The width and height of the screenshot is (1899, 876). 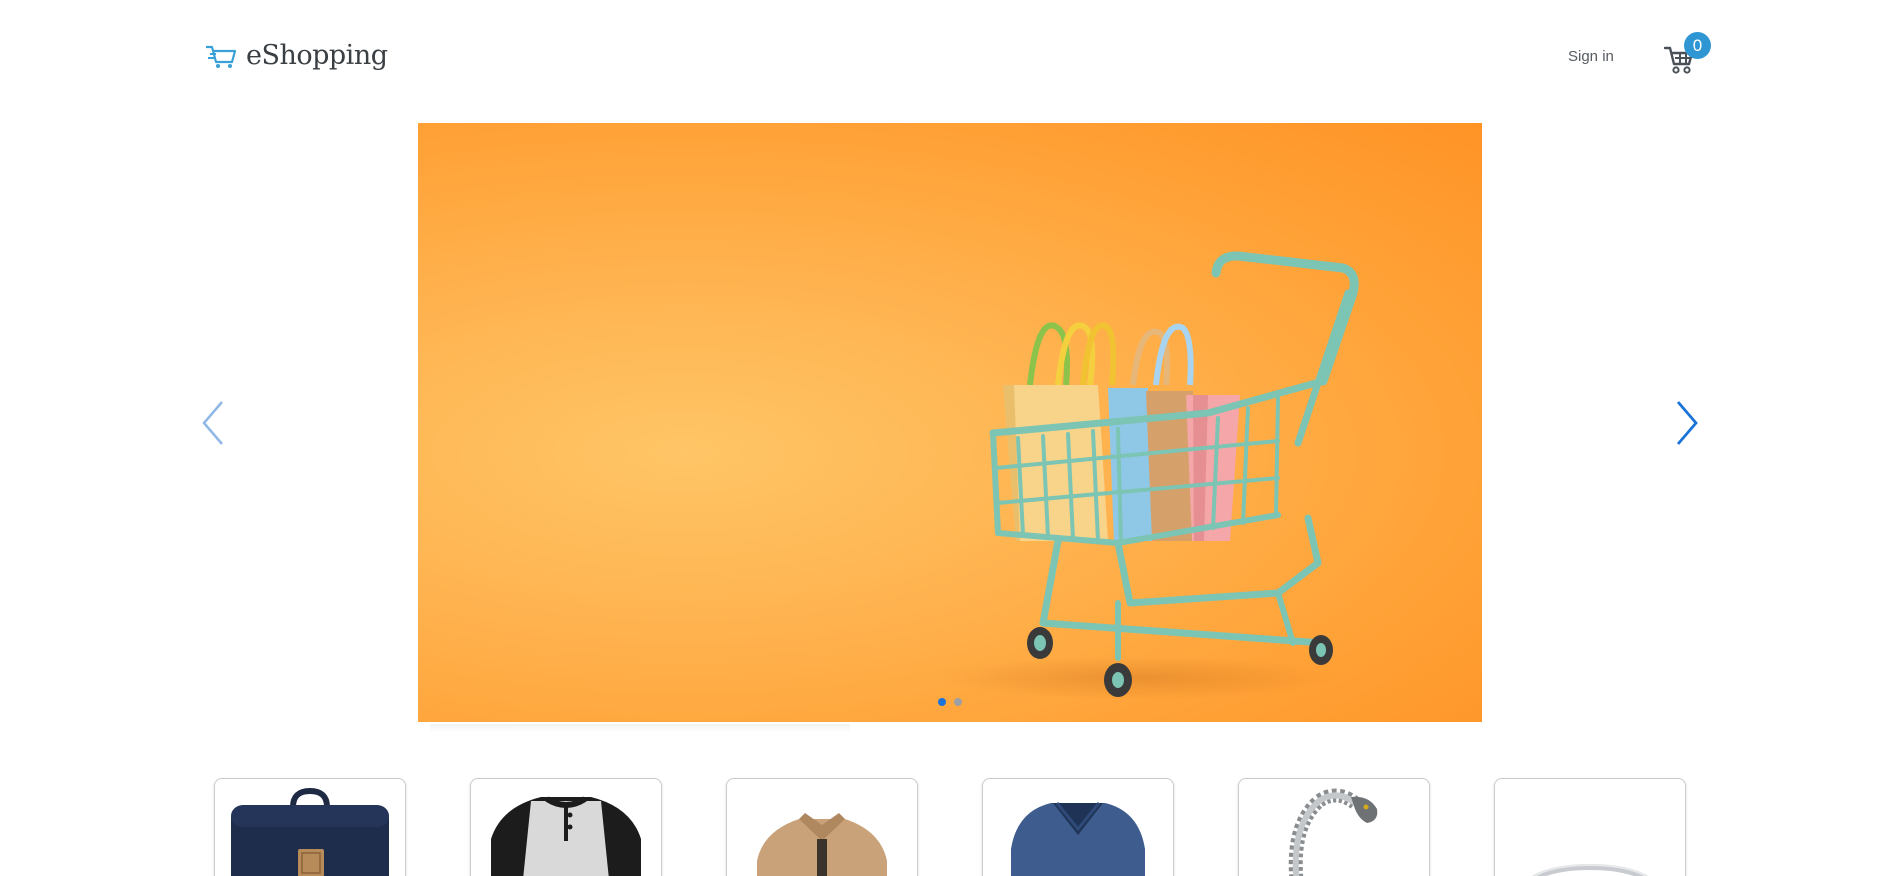 I want to click on product-card-henley-shirt, so click(x=566, y=827).